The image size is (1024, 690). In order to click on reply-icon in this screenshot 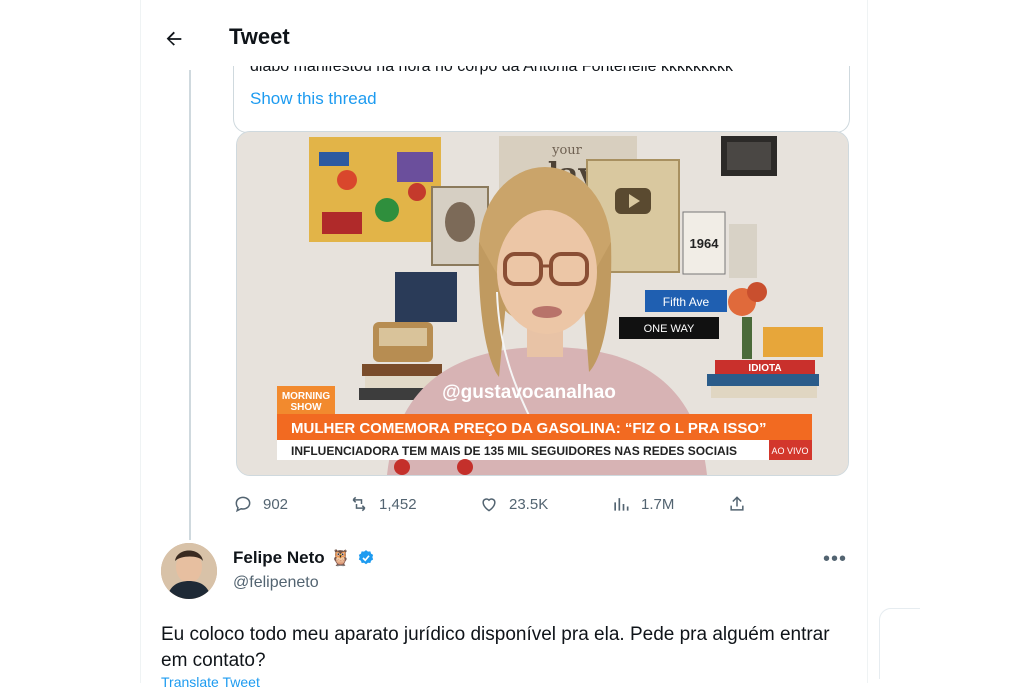, I will do `click(243, 504)`.